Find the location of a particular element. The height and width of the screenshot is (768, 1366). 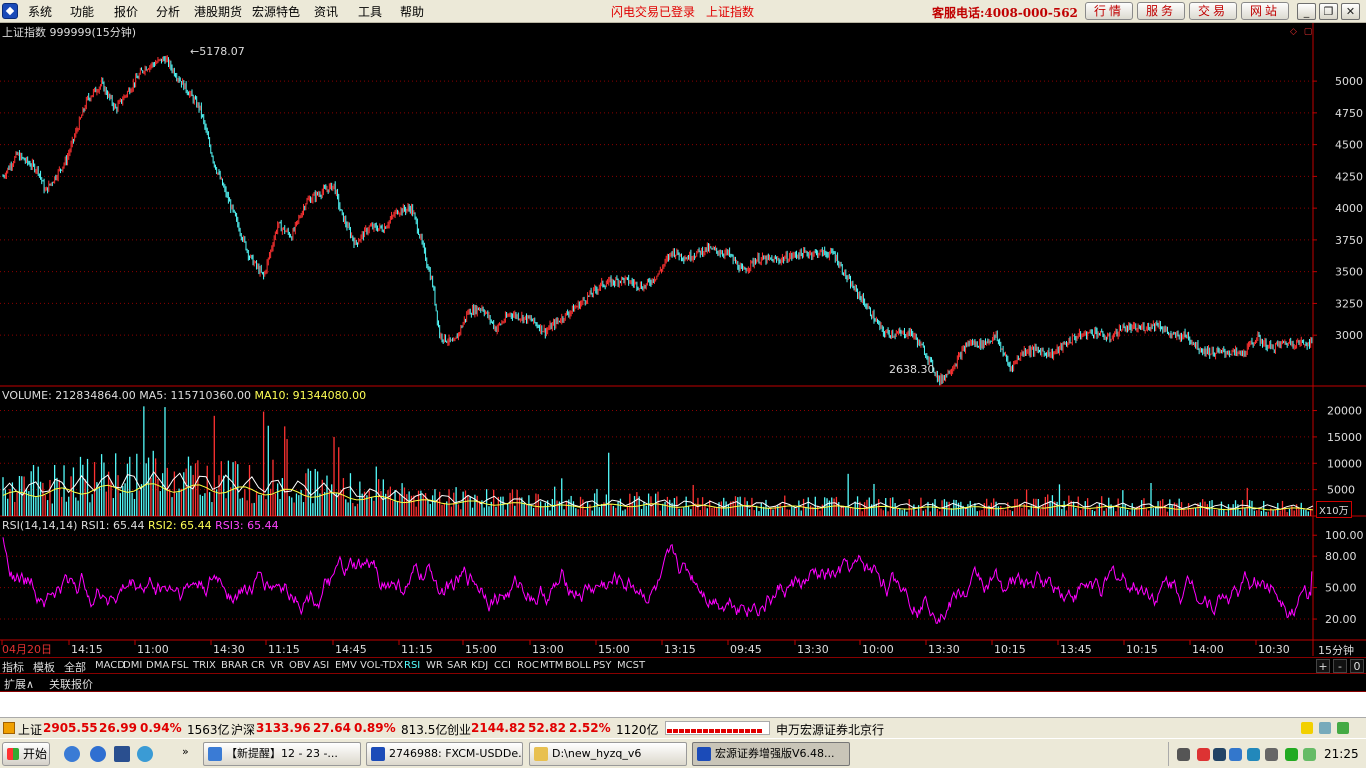

indicator-vr: VR is located at coordinates (277, 665).